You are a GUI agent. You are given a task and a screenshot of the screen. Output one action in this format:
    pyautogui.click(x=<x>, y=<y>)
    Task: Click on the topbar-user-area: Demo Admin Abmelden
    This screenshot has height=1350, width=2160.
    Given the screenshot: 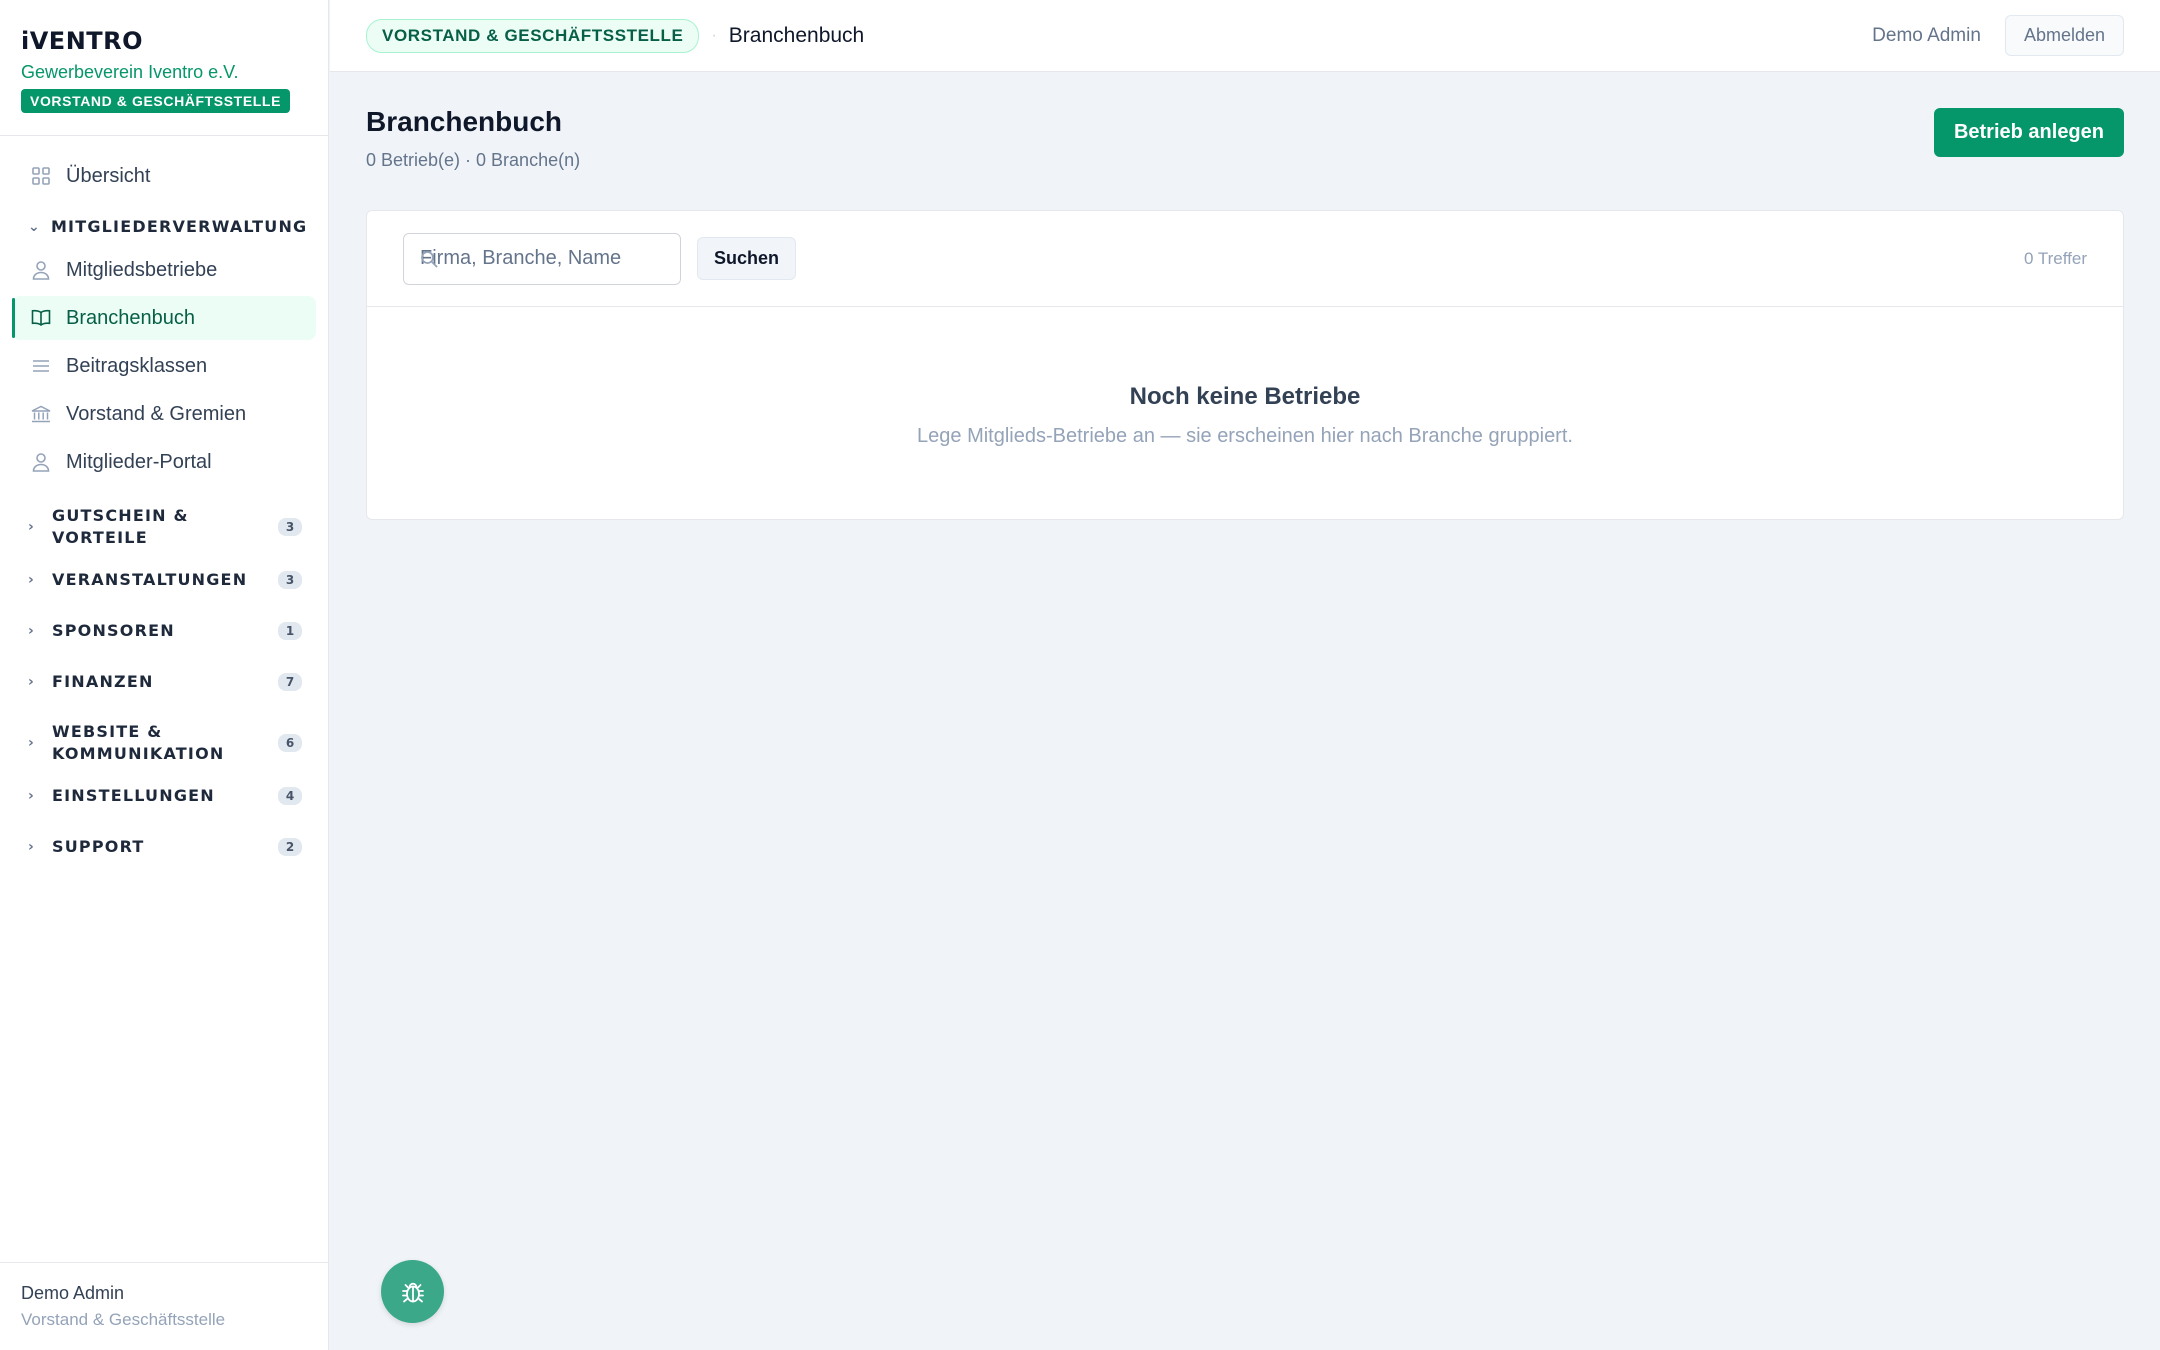 What is the action you would take?
    pyautogui.click(x=1998, y=35)
    